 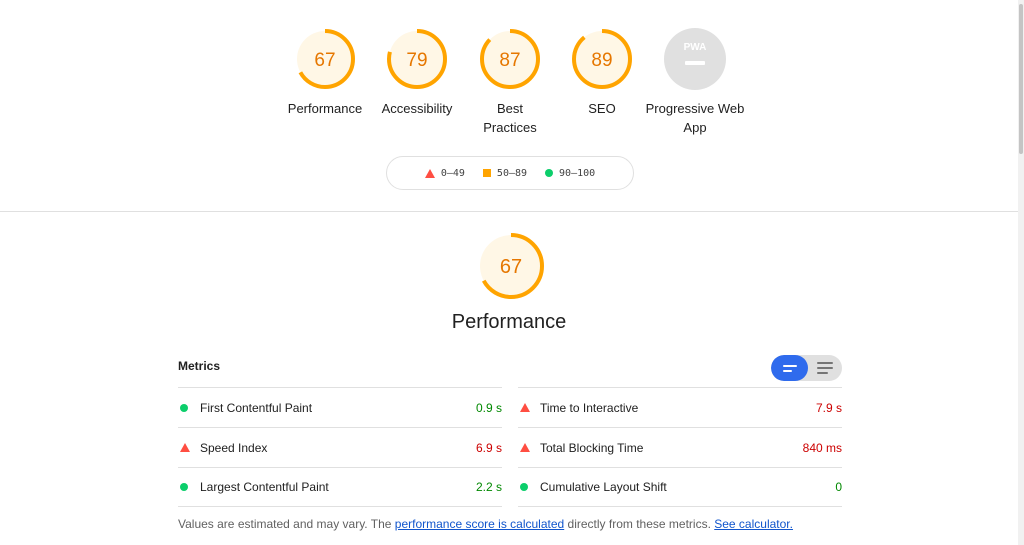 I want to click on metric-value: 0, so click(x=838, y=487).